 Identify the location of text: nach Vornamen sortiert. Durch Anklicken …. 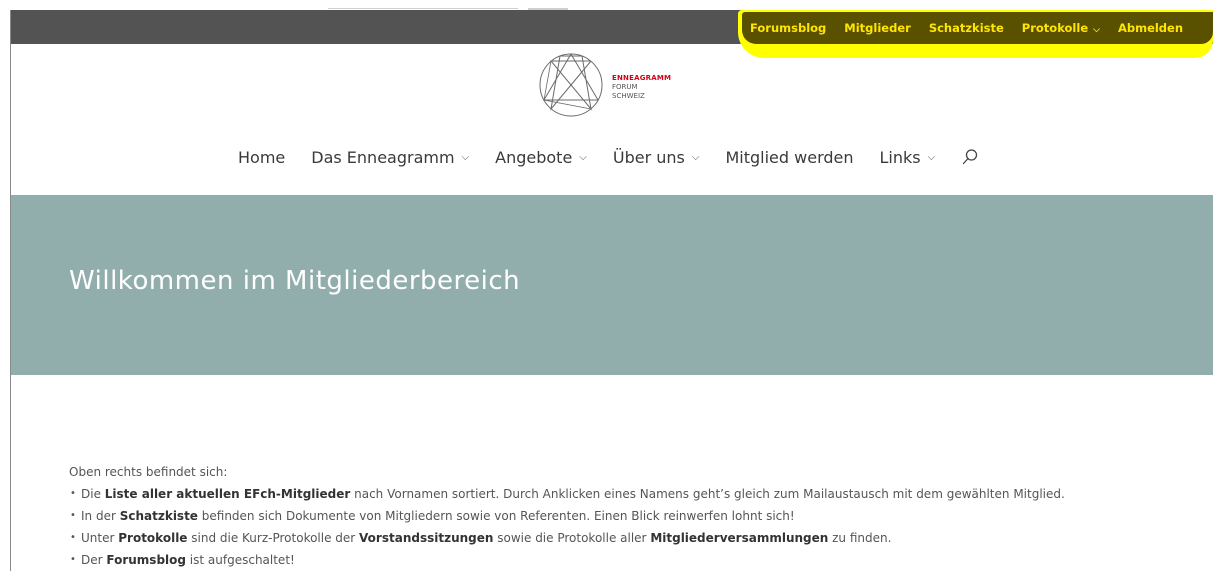
(707, 494).